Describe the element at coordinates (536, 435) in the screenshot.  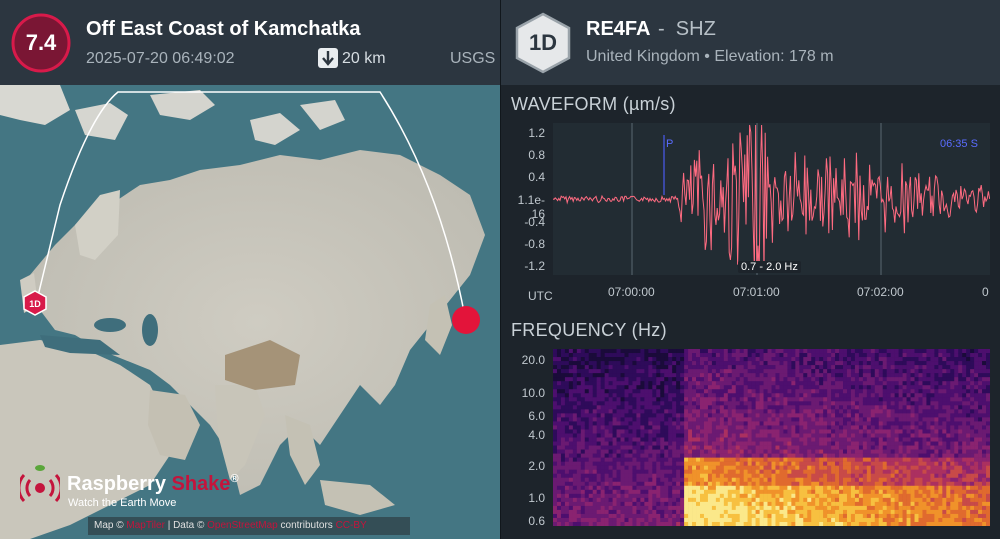
I see `freq-ytick: 4.0` at that location.